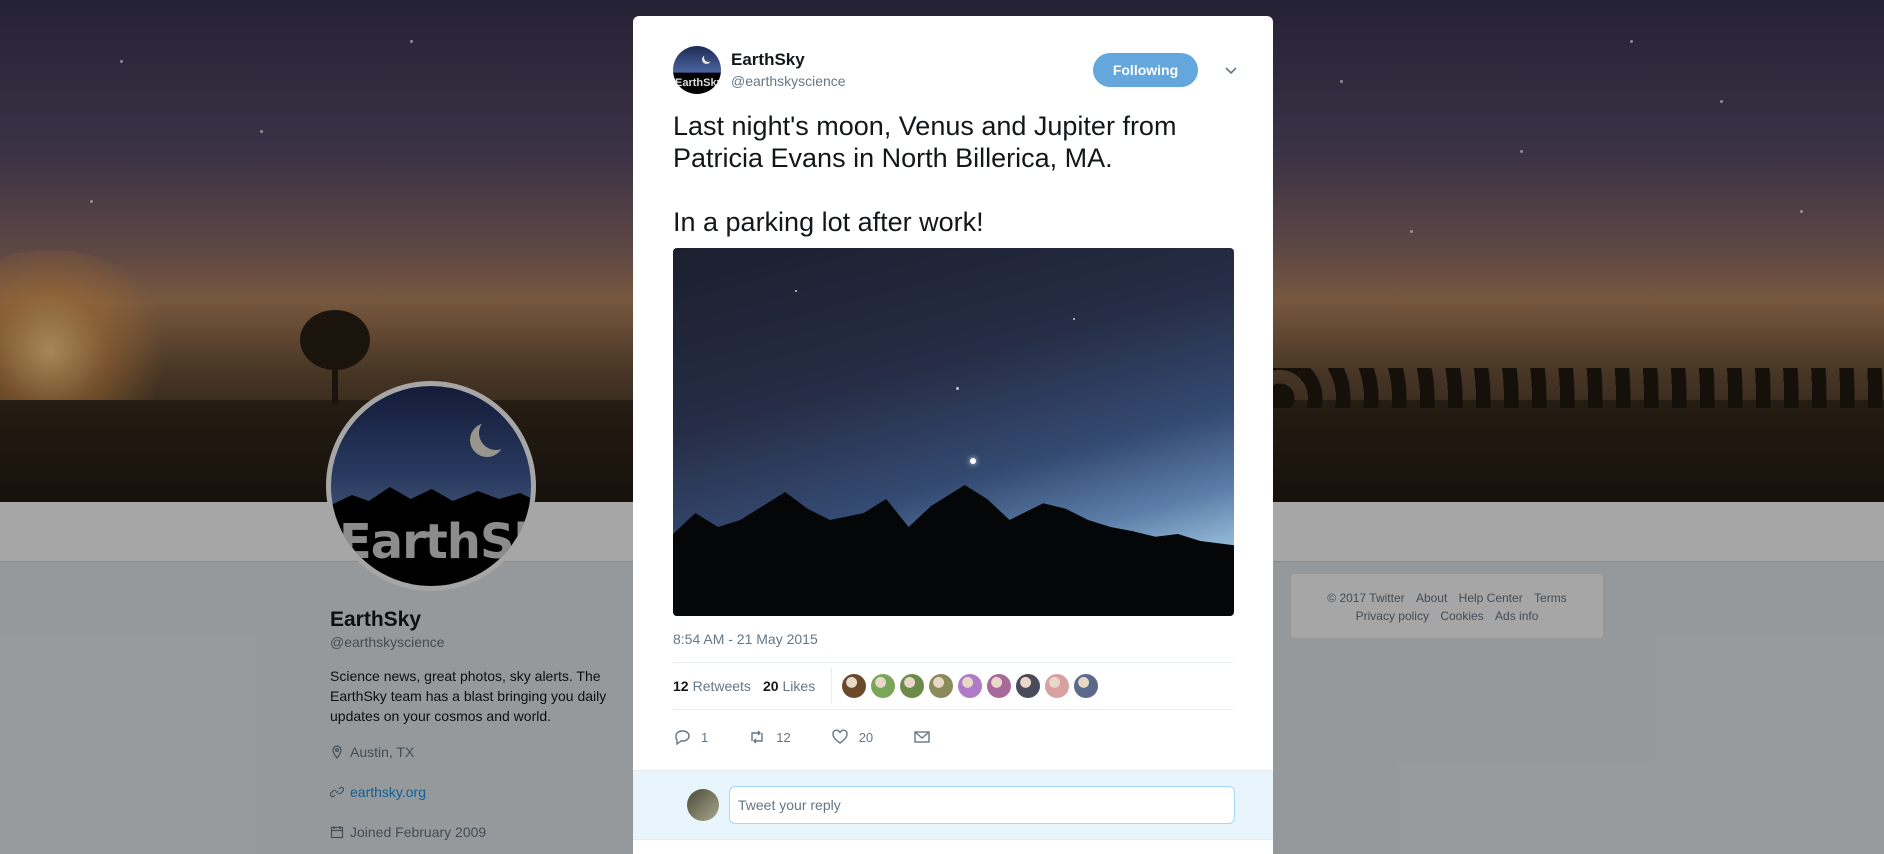 This screenshot has width=1884, height=854. Describe the element at coordinates (1145, 70) in the screenshot. I see `following-button: Following` at that location.